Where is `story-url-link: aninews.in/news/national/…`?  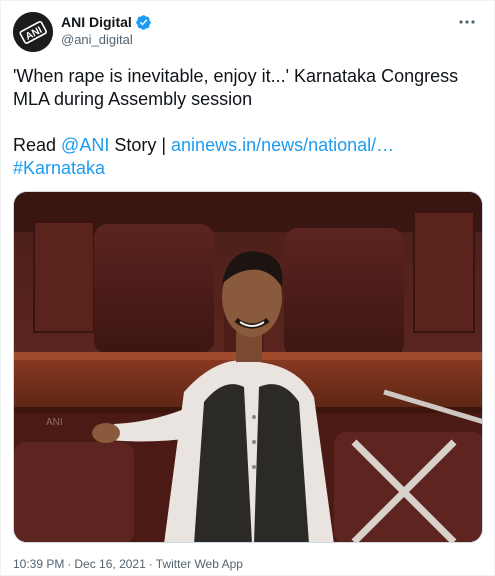
story-url-link: aninews.in/news/national/… is located at coordinates (282, 145).